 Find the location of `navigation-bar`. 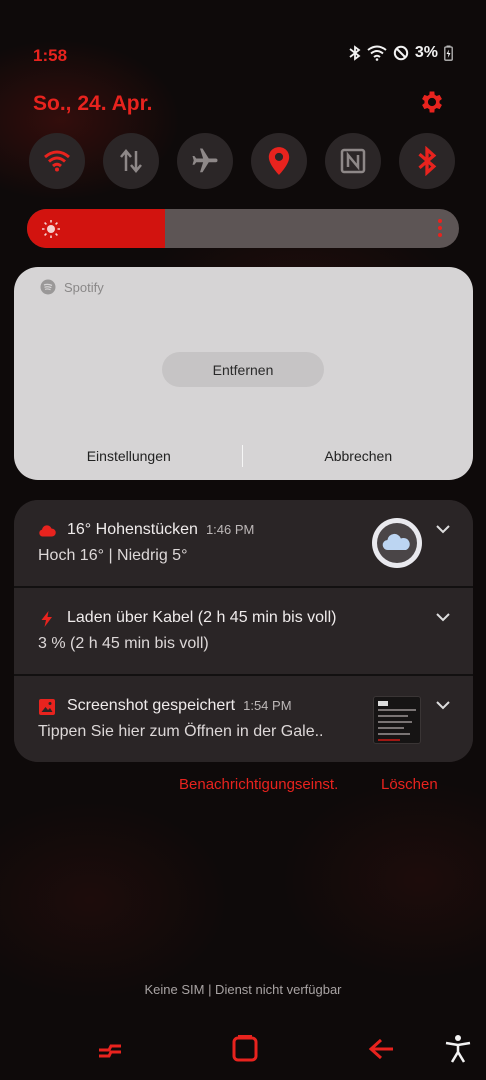

navigation-bar is located at coordinates (243, 1050).